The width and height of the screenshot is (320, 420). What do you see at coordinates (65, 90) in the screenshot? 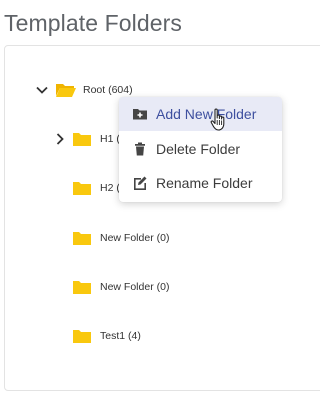
I see `folder-open-icon` at bounding box center [65, 90].